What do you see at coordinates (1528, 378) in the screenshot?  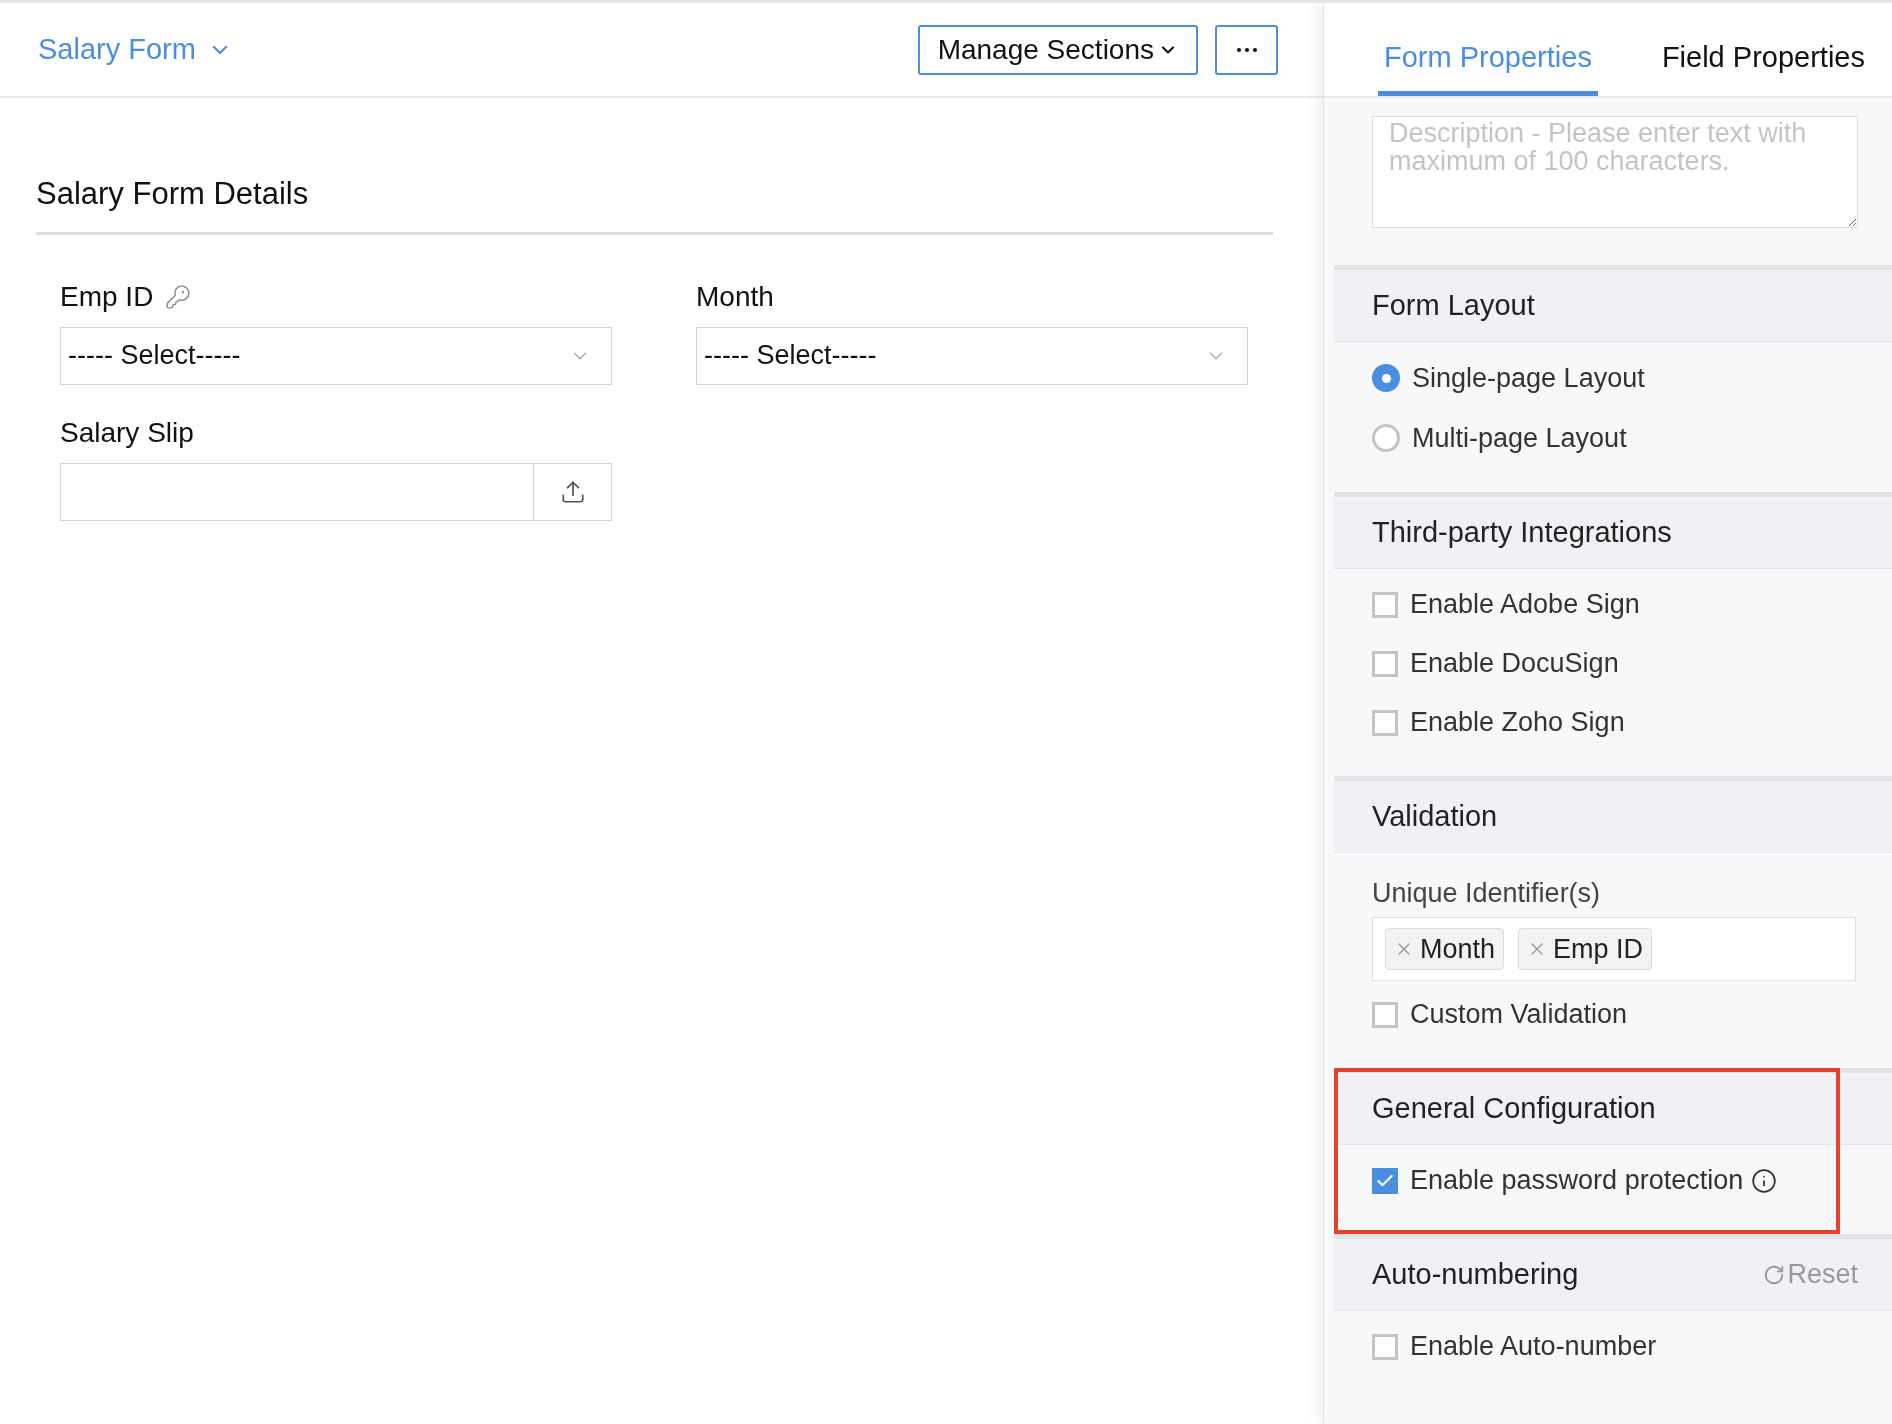 I see `radio-label: Single-page Layout` at bounding box center [1528, 378].